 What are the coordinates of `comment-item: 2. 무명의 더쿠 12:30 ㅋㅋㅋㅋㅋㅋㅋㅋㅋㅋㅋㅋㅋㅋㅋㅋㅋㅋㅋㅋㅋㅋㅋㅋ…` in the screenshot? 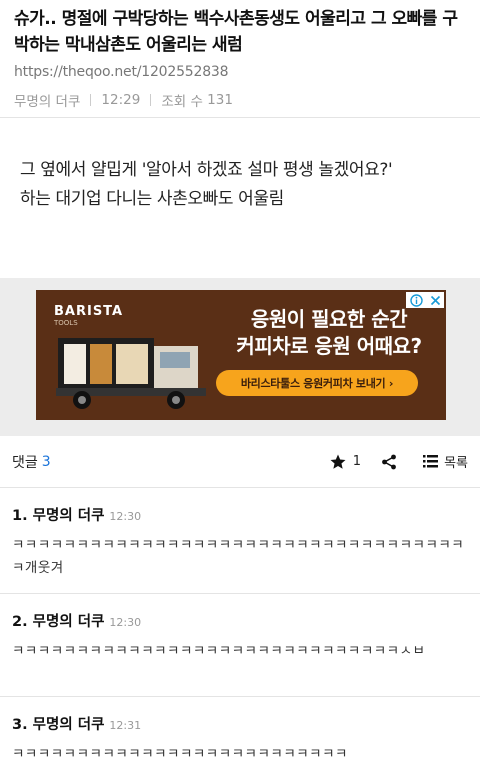 It's located at (240, 645).